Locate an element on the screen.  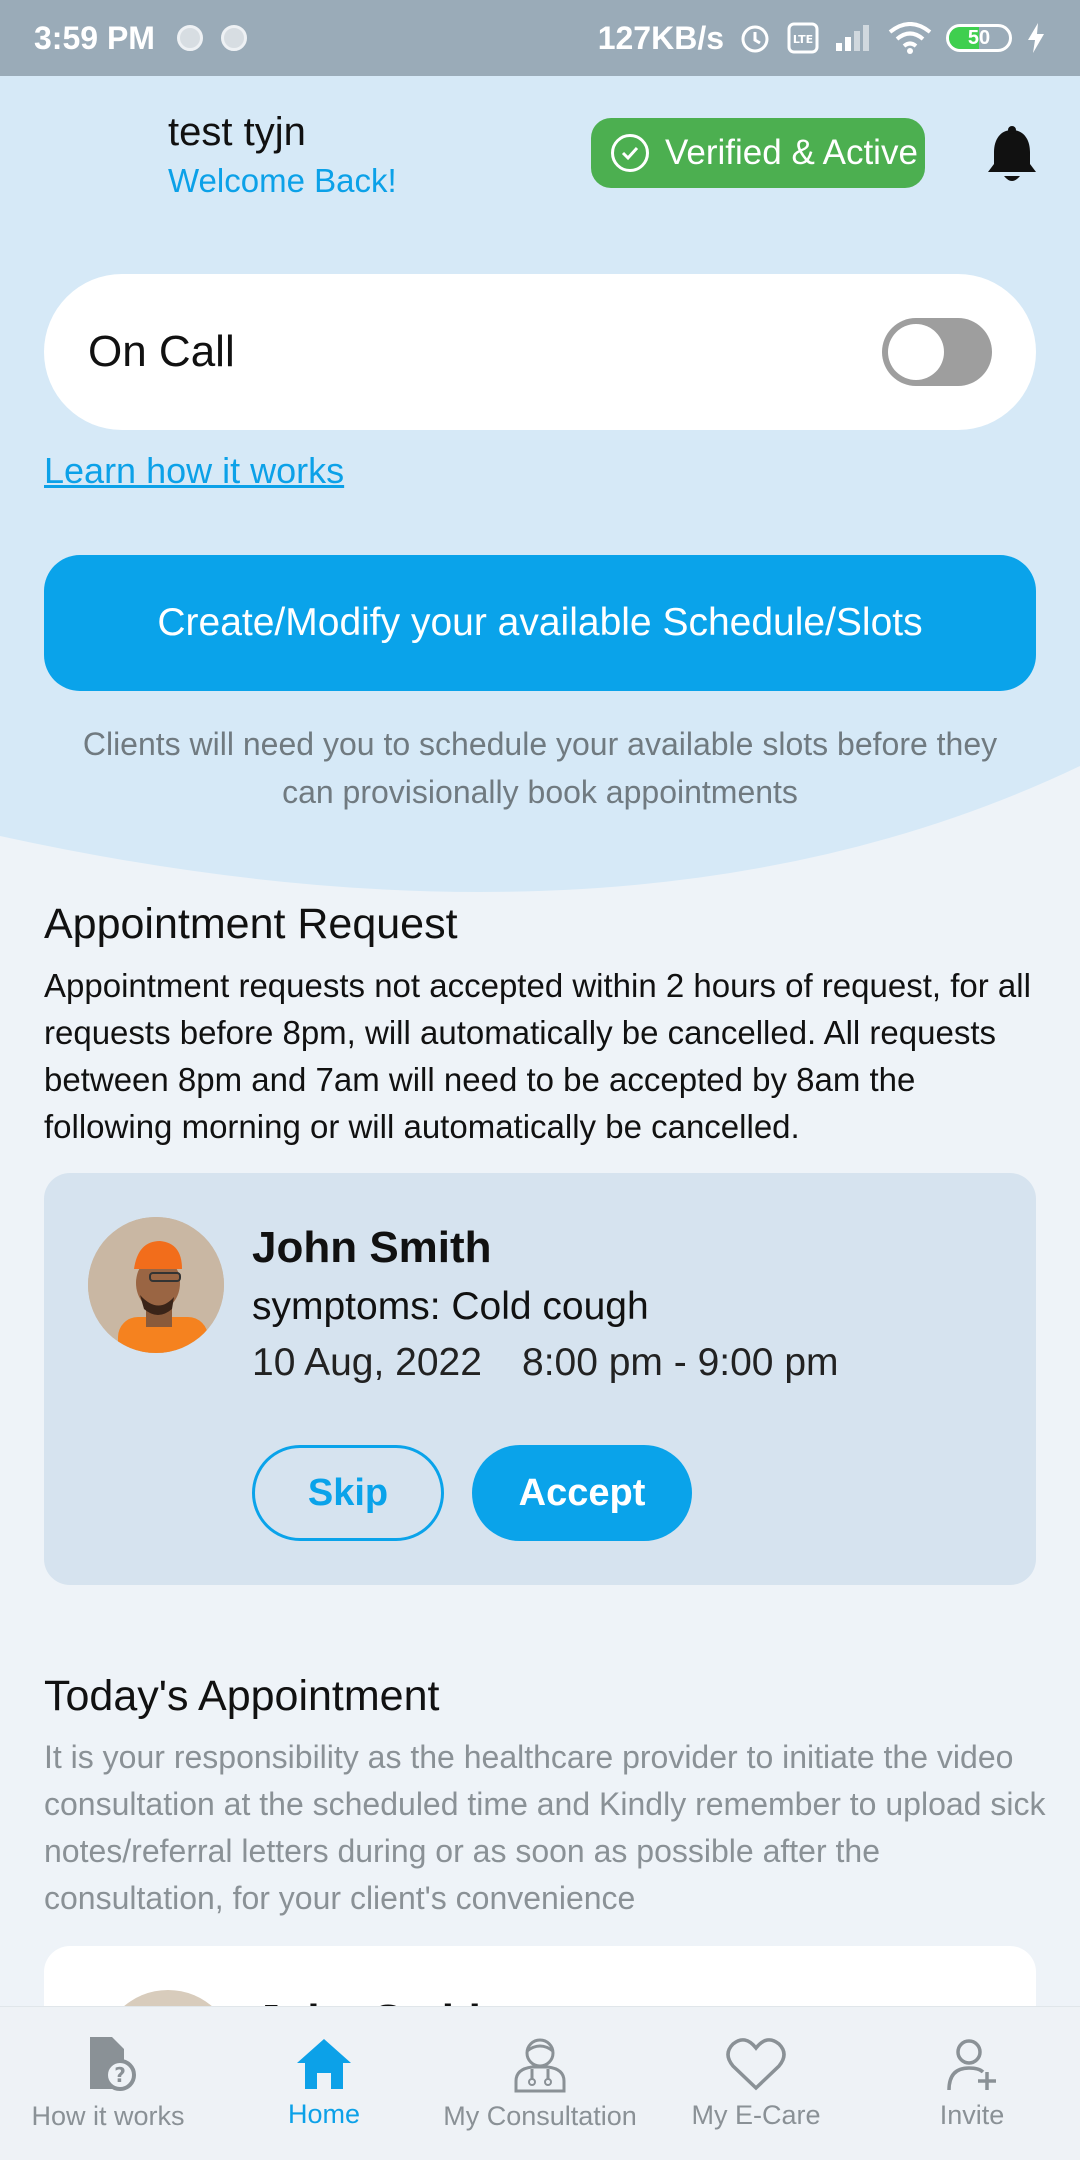
on-call-toggle is located at coordinates (937, 352).